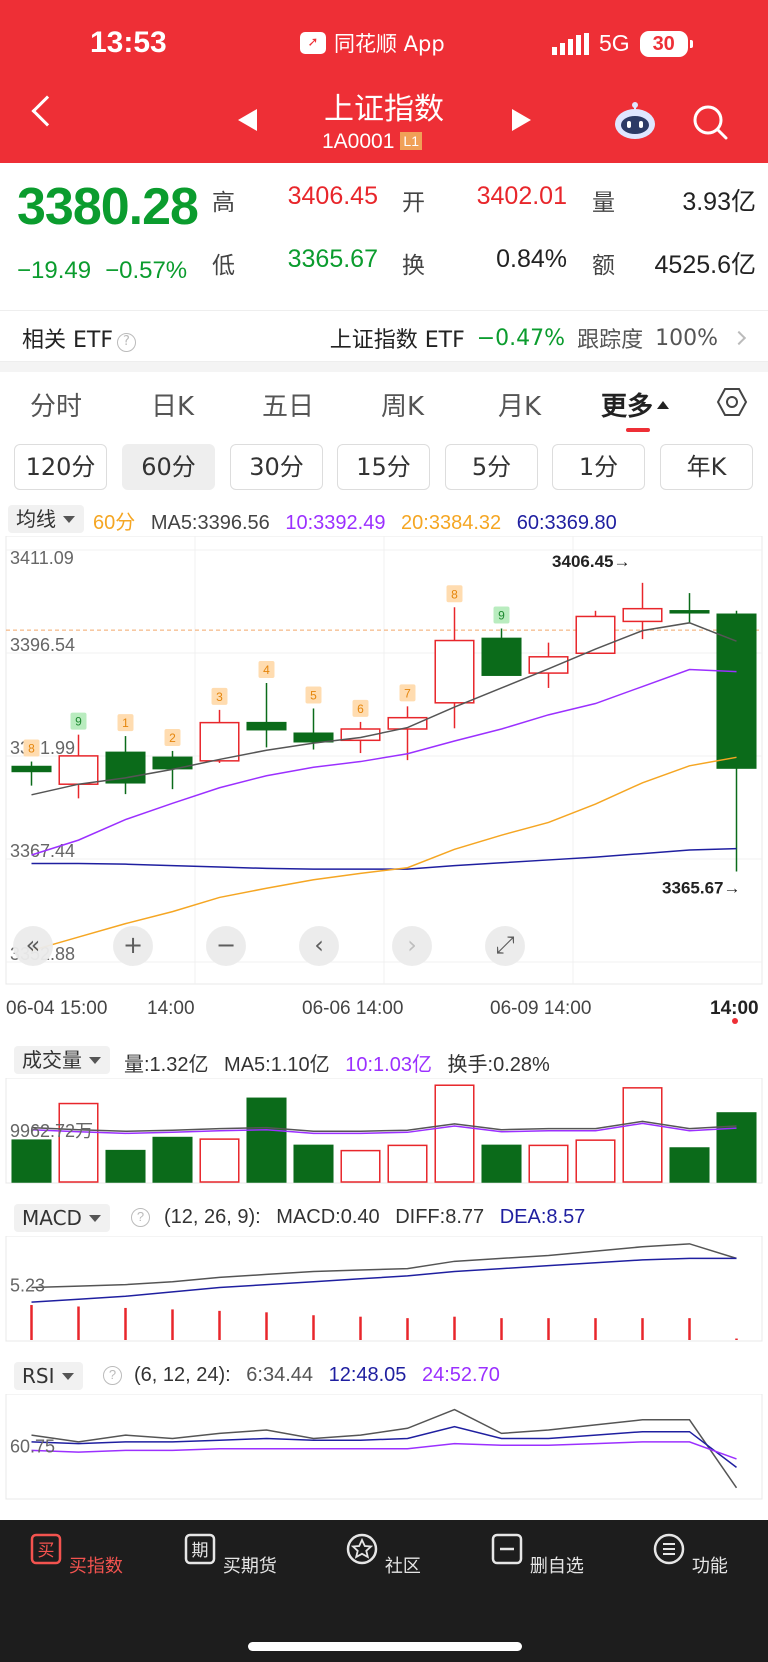 This screenshot has height=1662, width=768. I want to click on volume-label: 量, so click(603, 203).